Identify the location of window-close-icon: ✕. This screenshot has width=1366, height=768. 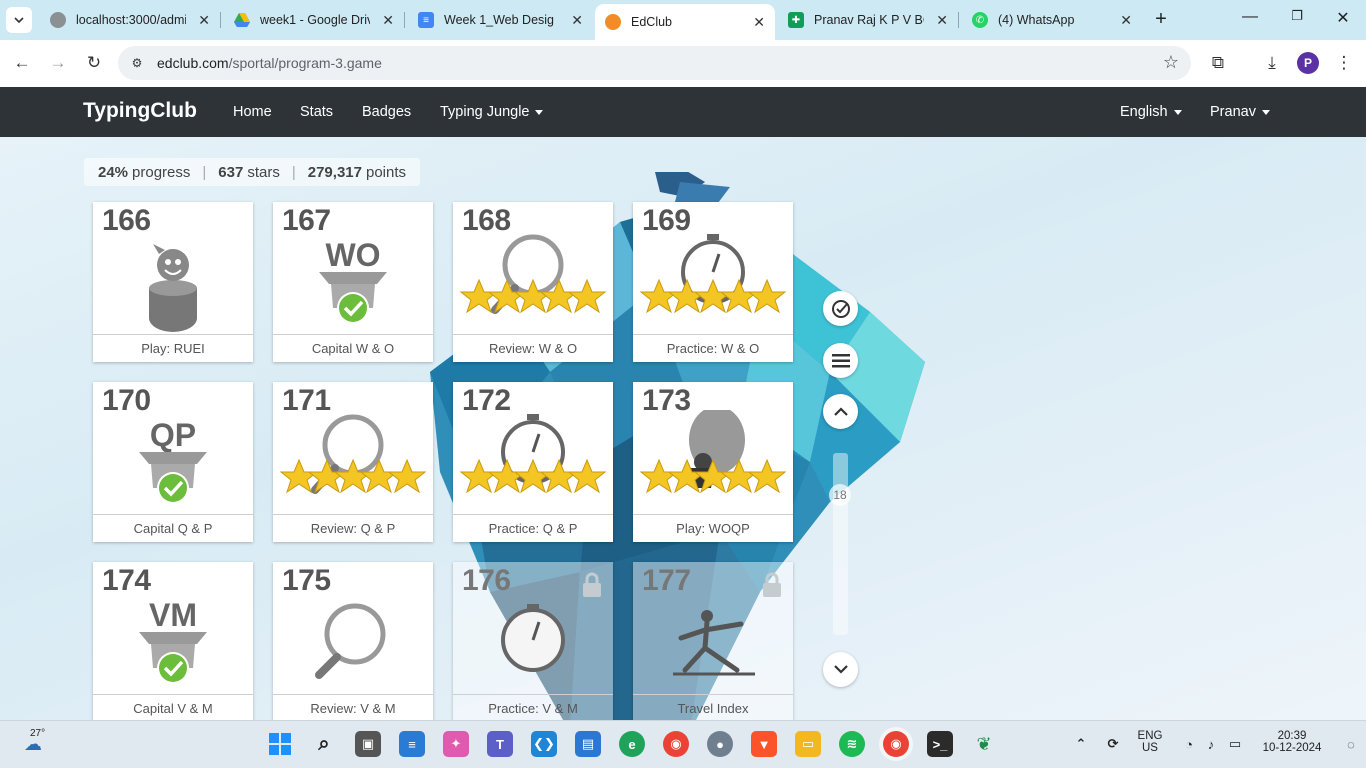
(1343, 18).